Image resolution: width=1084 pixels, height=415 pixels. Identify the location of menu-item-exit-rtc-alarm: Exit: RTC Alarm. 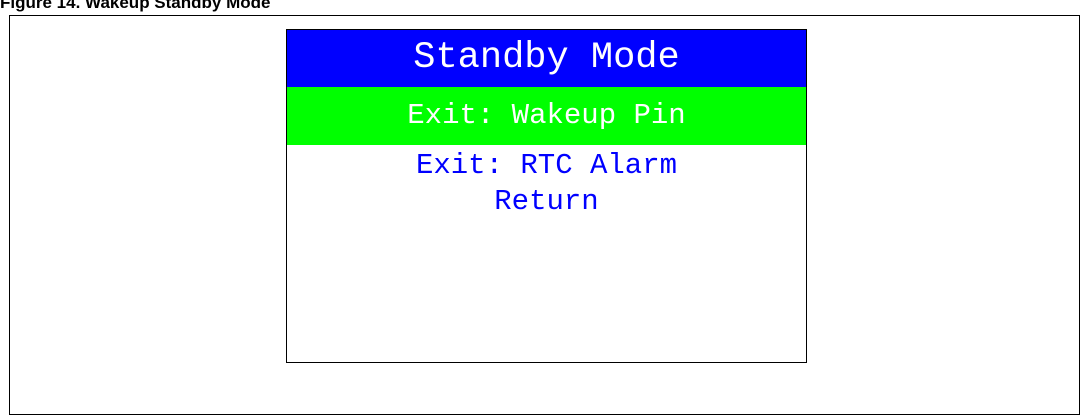
(546, 166).